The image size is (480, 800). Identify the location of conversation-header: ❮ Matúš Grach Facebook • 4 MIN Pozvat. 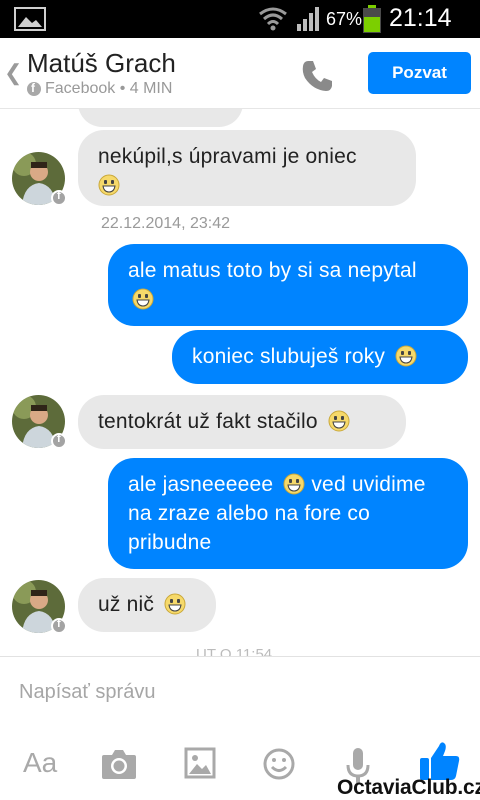
(240, 73).